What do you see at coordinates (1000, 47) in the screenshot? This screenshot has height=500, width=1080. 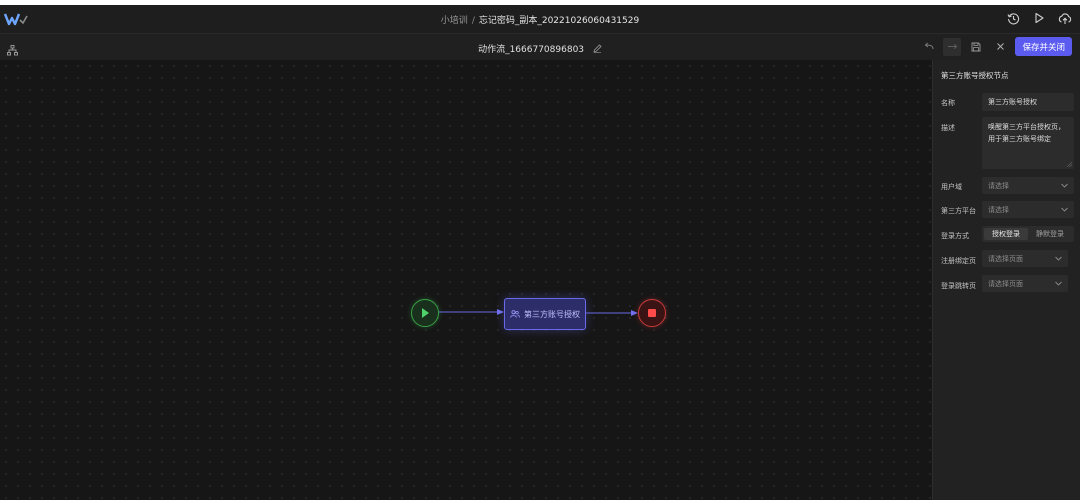 I see `close-icon` at bounding box center [1000, 47].